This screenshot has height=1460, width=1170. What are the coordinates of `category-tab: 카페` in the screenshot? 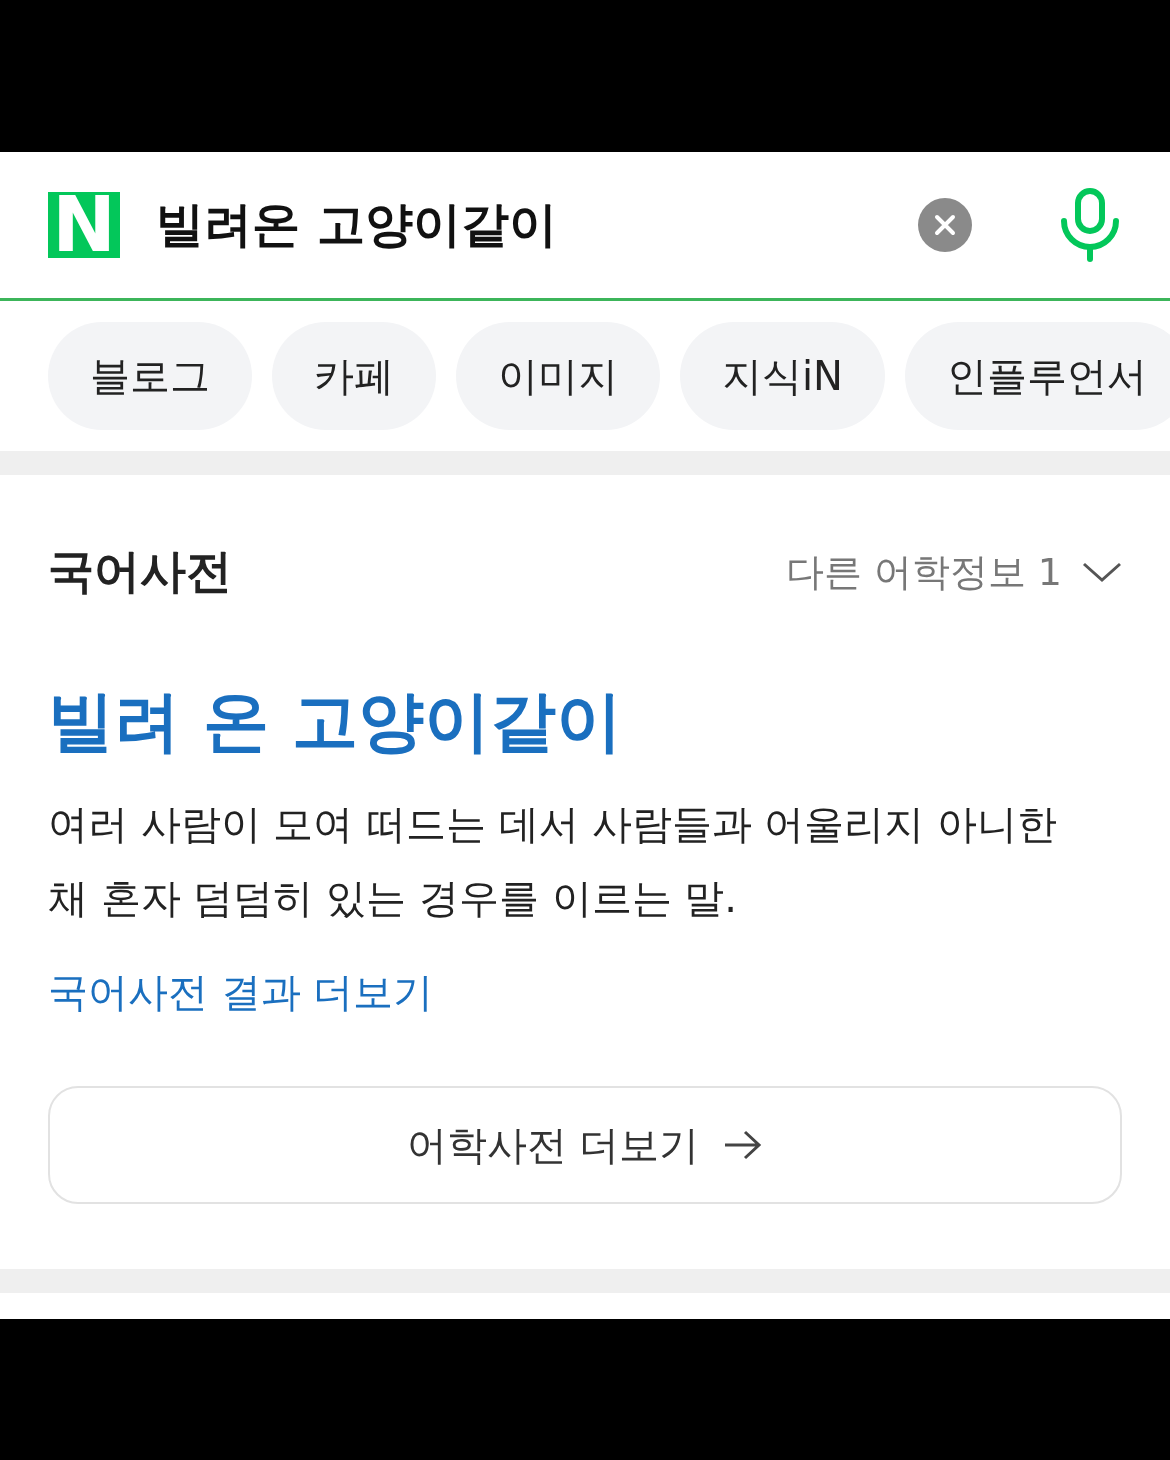 It's located at (354, 376).